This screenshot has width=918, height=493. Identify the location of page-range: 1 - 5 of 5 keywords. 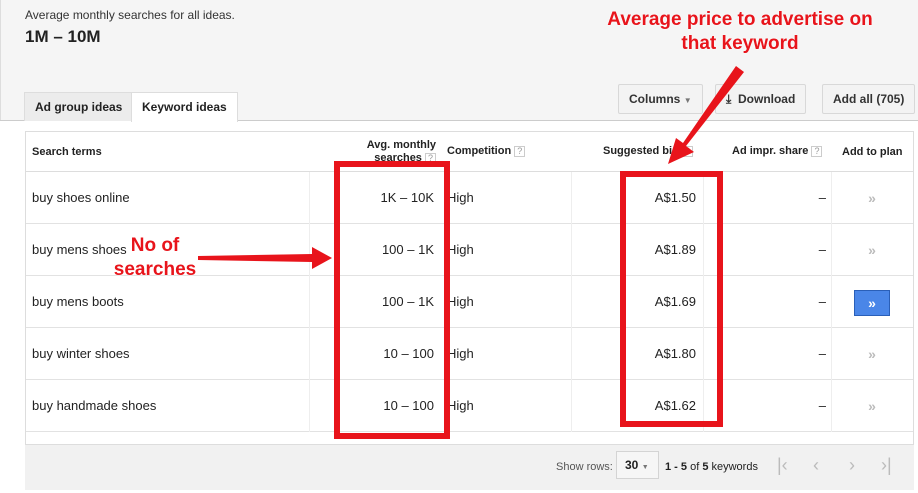
(711, 467).